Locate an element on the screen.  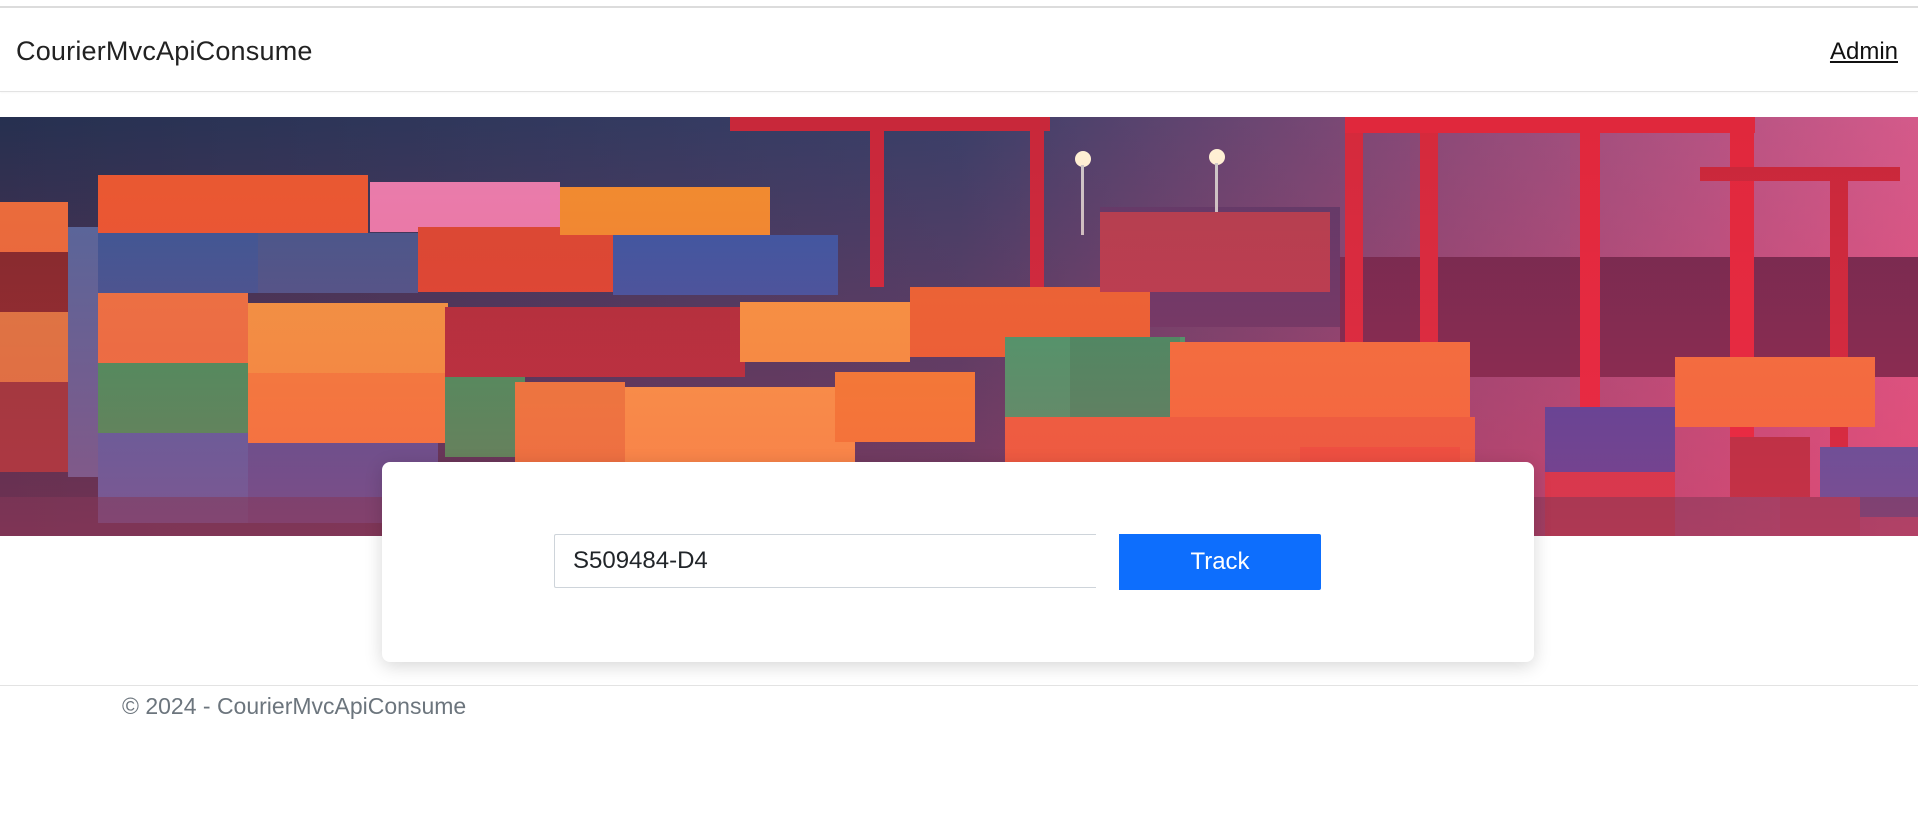
tracking-number-input is located at coordinates (825, 561).